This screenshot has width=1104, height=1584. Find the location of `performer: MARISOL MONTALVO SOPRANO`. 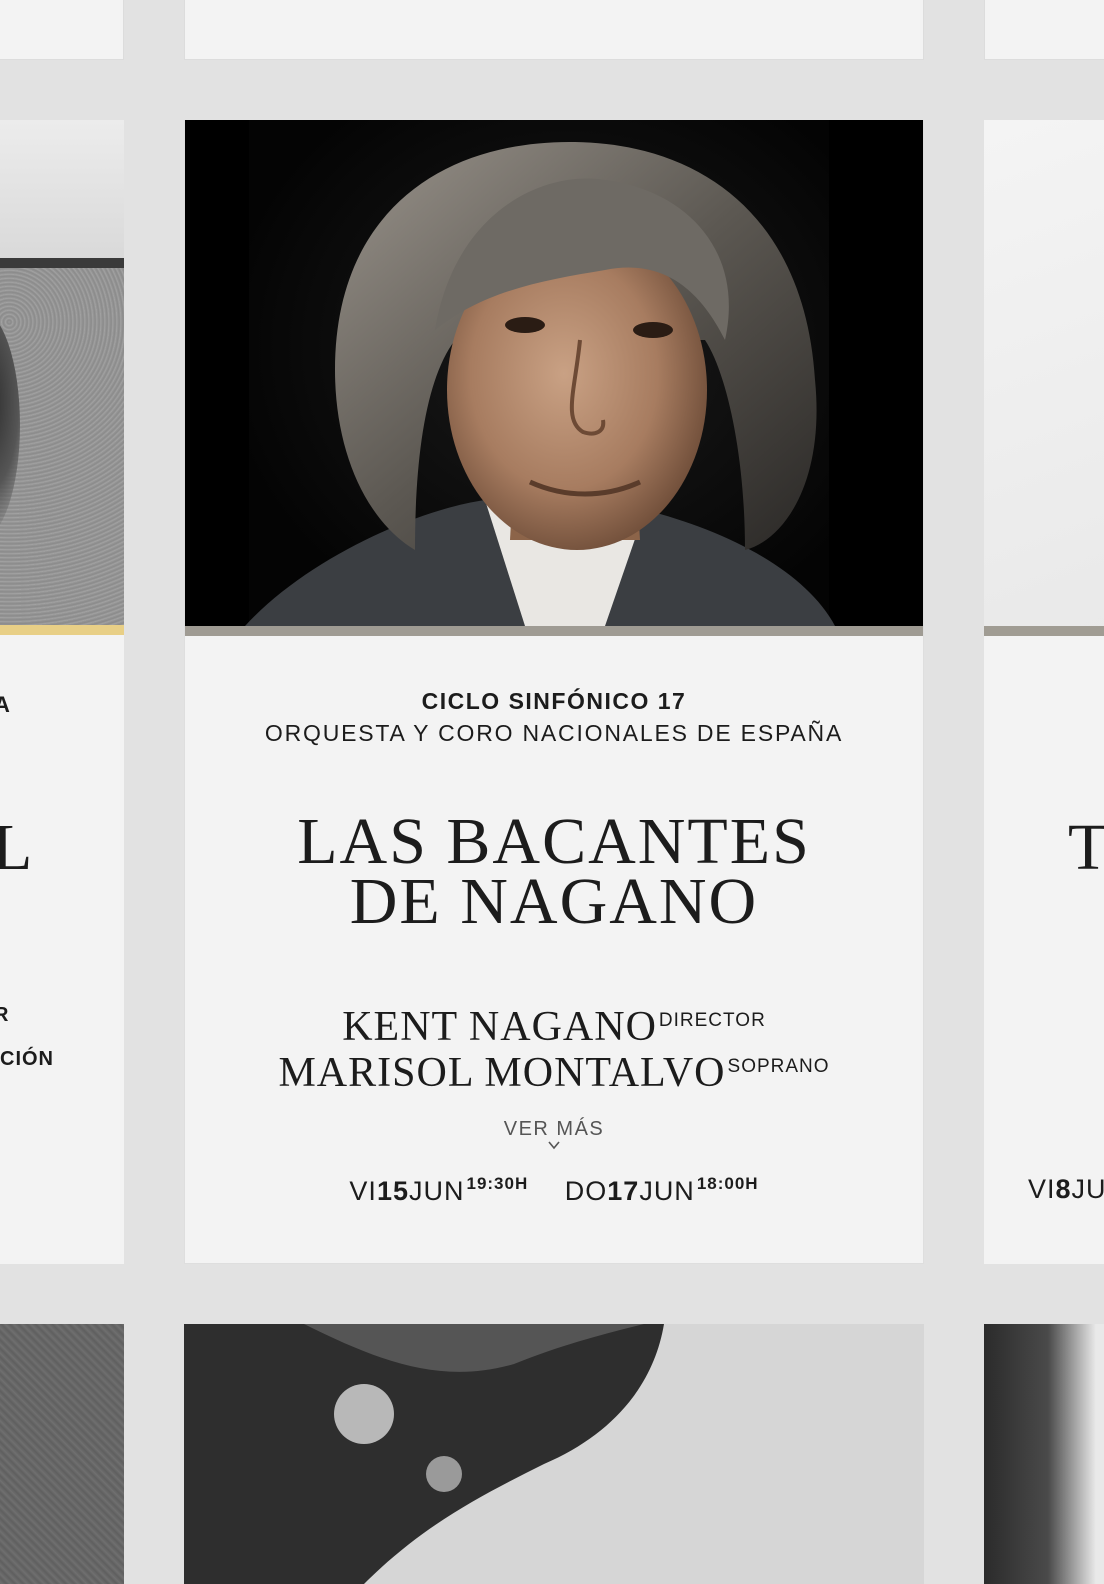

performer: MARISOL MONTALVO SOPRANO is located at coordinates (554, 1073).